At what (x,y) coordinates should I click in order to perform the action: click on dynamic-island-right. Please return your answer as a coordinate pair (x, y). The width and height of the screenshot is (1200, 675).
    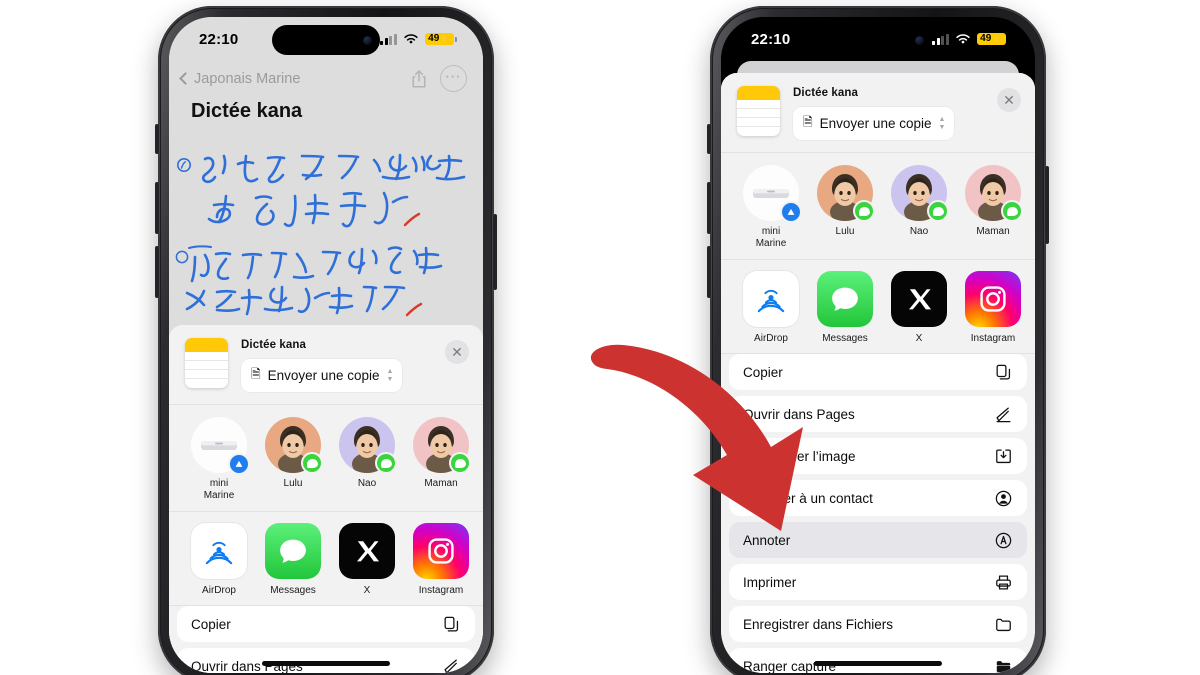
    Looking at the image, I should click on (878, 40).